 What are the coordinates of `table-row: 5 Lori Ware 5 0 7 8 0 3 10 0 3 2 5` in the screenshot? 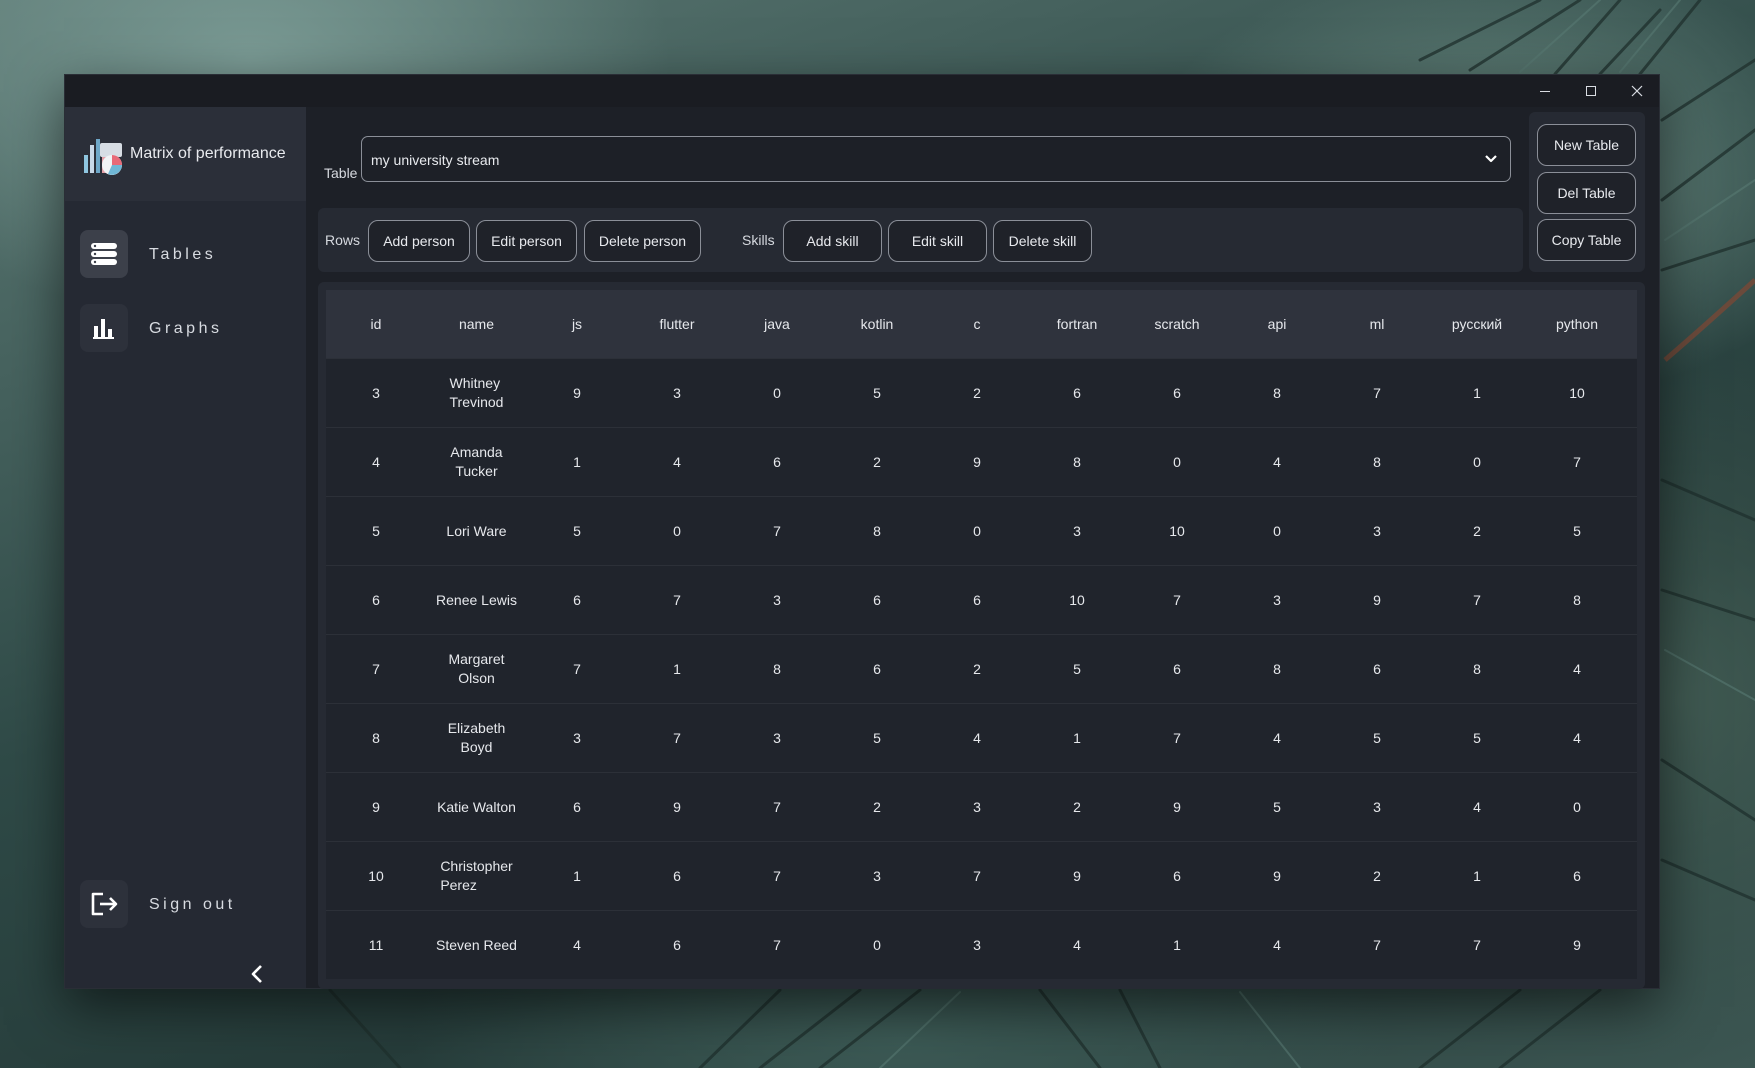 It's located at (981, 530).